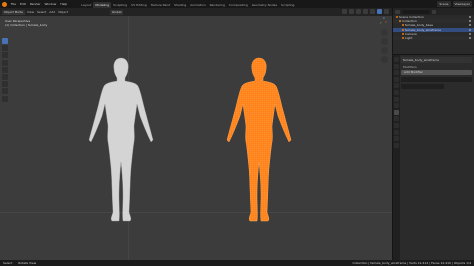 Image resolution: width=474 pixels, height=266 pixels. Describe the element at coordinates (384, 59) in the screenshot. I see `perspective-toggle-icon` at that location.